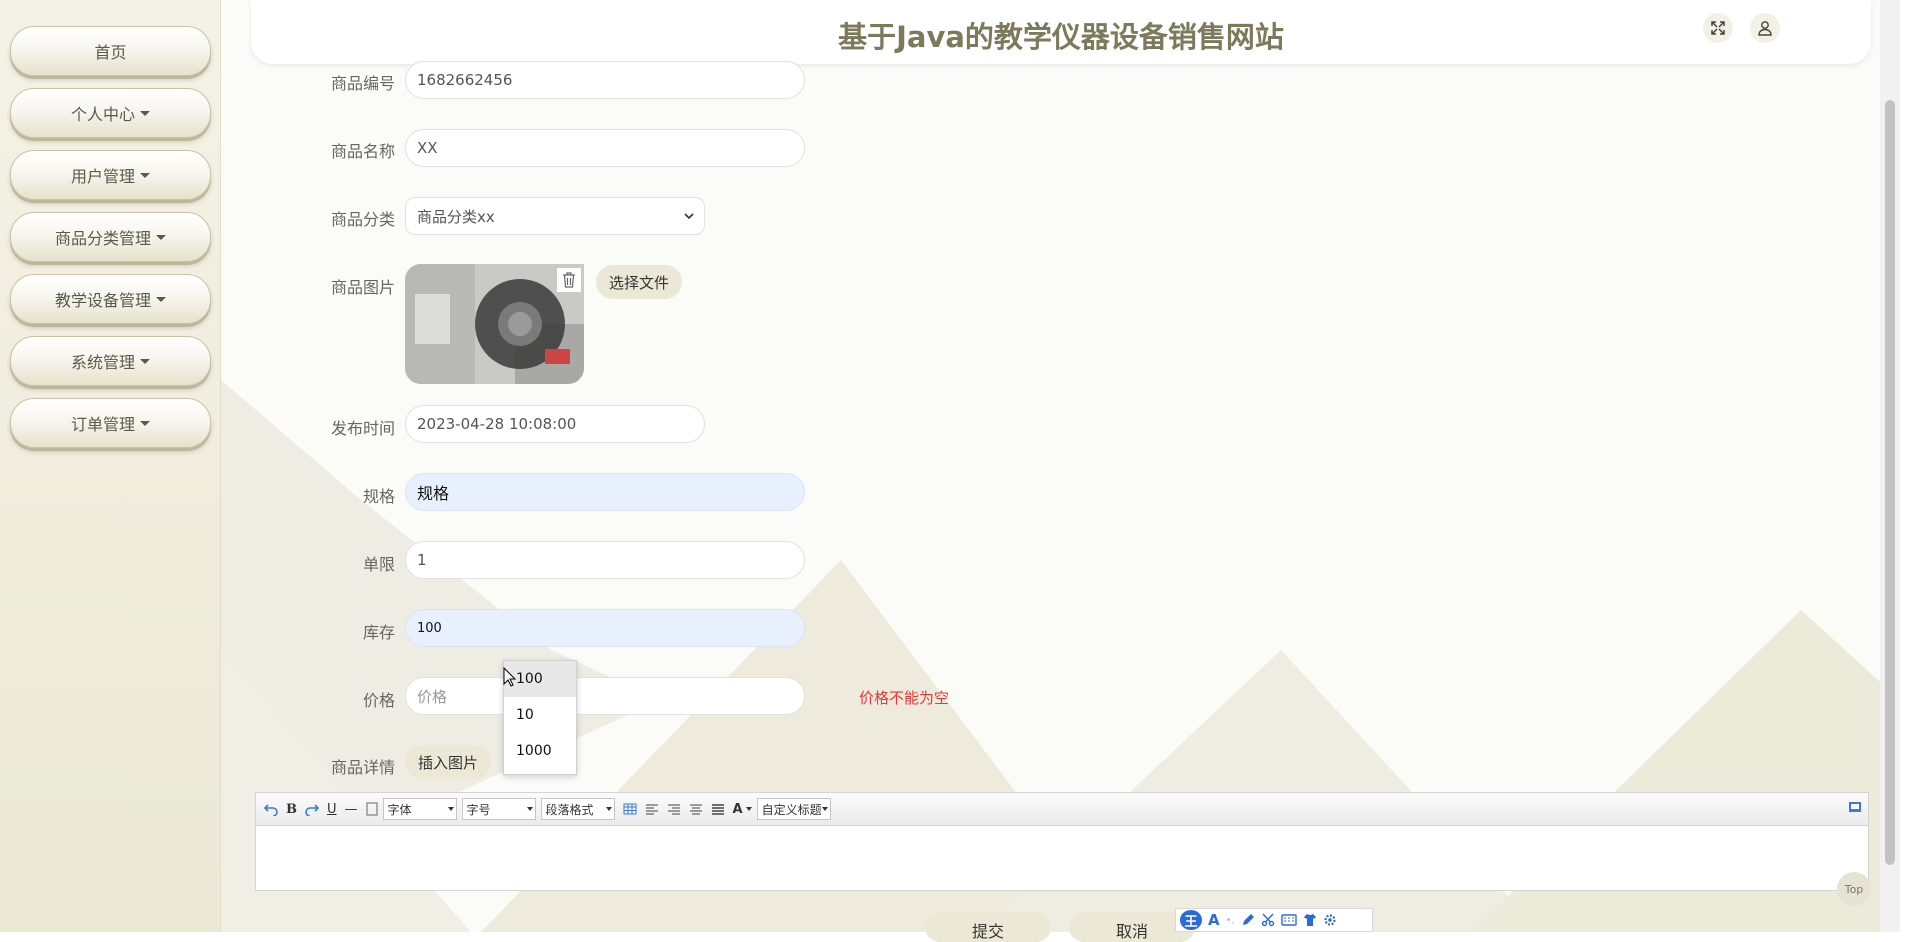 This screenshot has width=1920, height=942. I want to click on stock-label: 库存, so click(378, 632).